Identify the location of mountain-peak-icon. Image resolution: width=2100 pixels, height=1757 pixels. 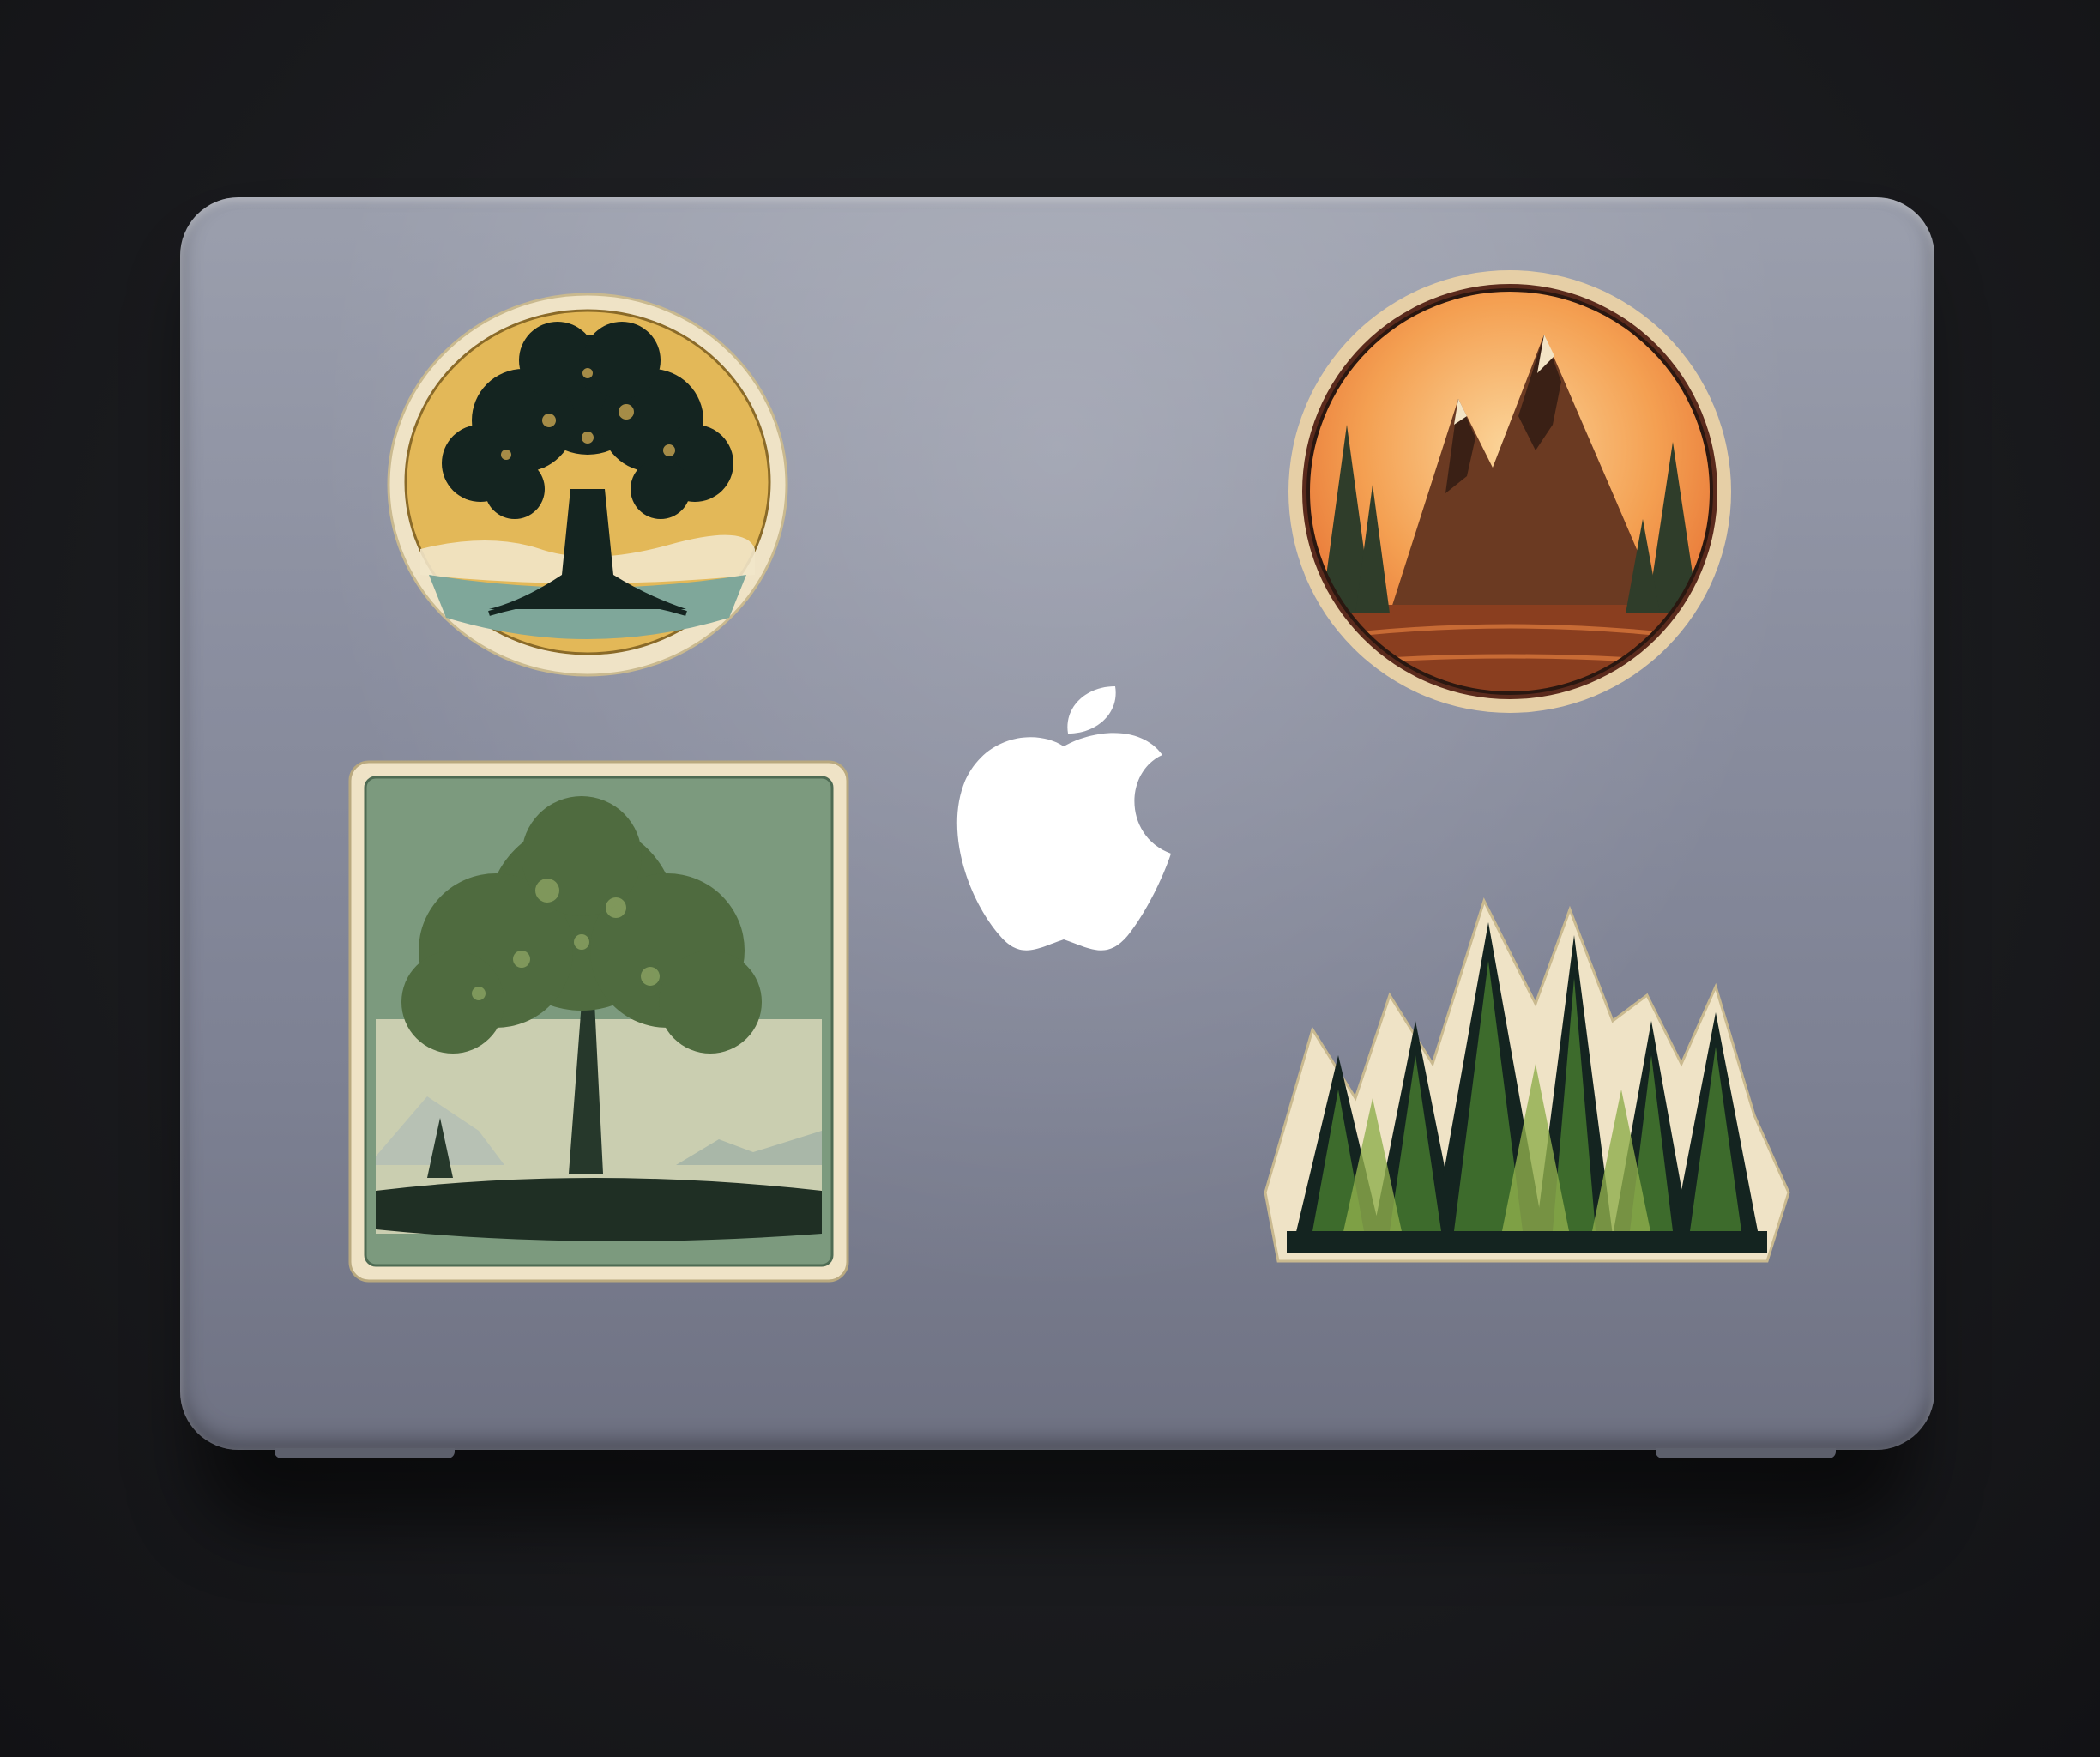
(1509, 491).